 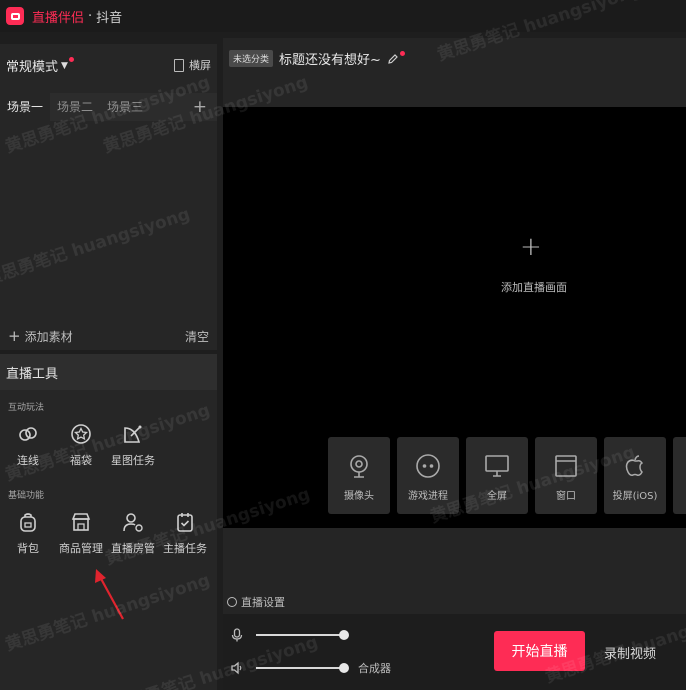 I want to click on source-ios-cast-button: 投屏(iOS), so click(x=635, y=475).